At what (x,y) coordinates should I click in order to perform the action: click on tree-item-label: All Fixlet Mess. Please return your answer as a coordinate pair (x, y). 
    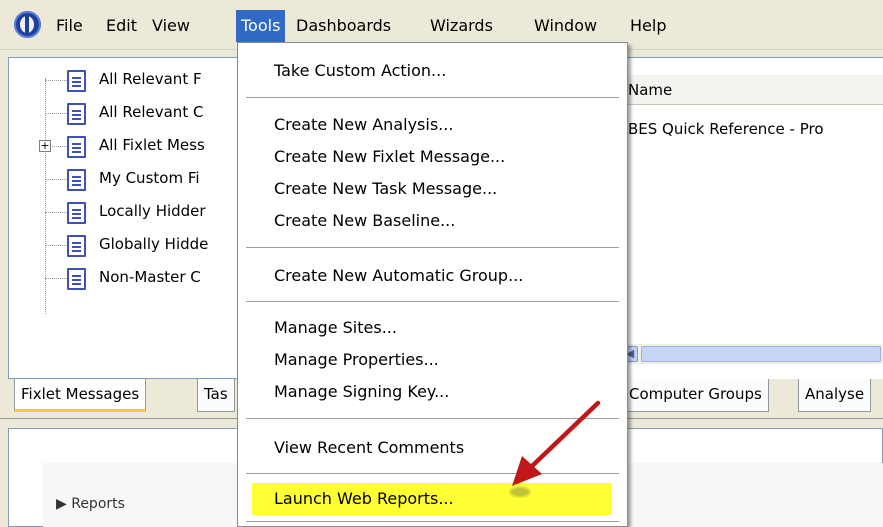
    Looking at the image, I should click on (152, 145).